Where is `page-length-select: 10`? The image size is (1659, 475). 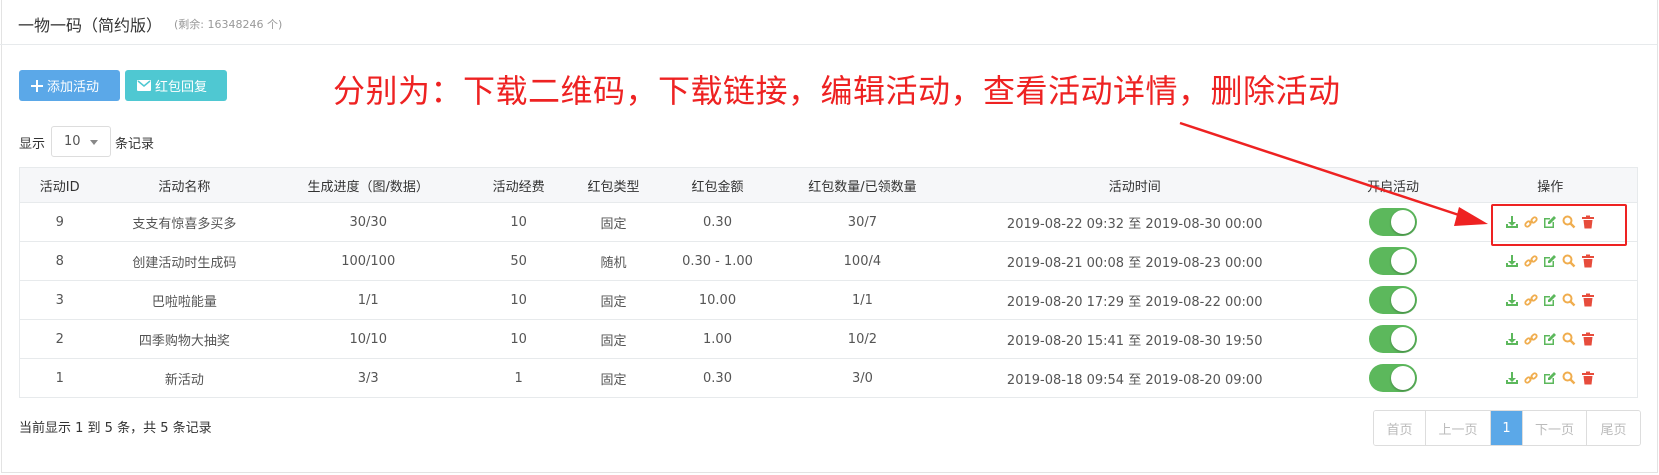
page-length-select: 10 is located at coordinates (81, 141).